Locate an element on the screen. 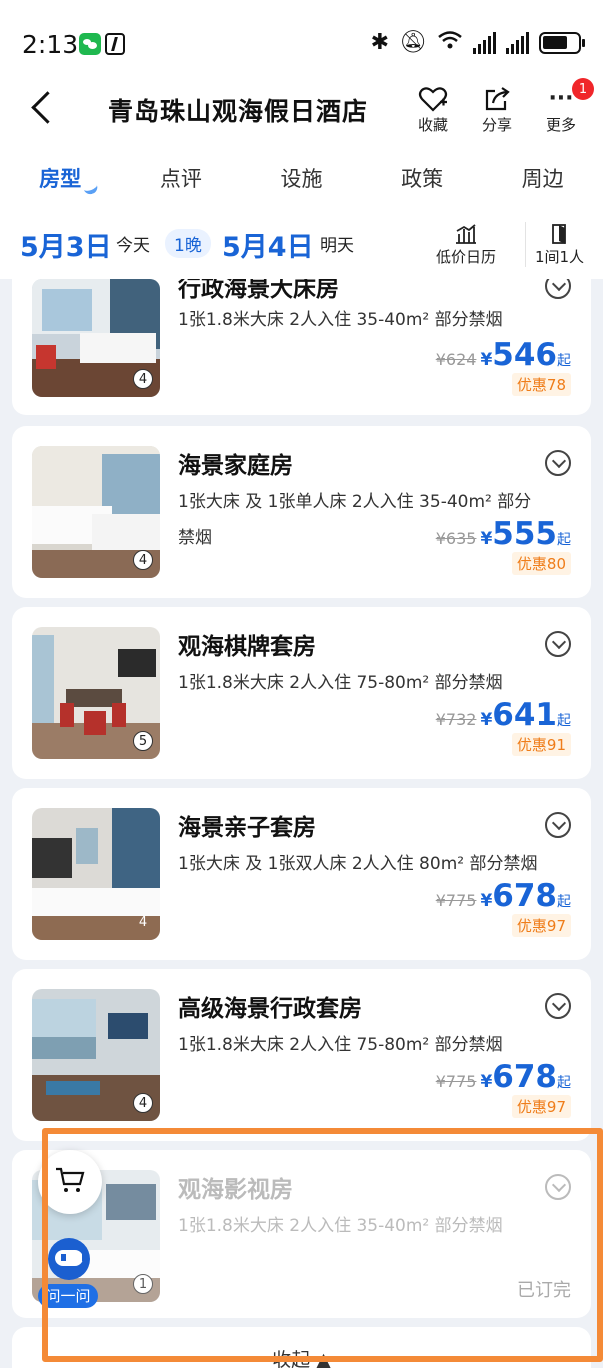 This screenshot has height=1368, width=603. tab-nearby: 周边 is located at coordinates (542, 176).